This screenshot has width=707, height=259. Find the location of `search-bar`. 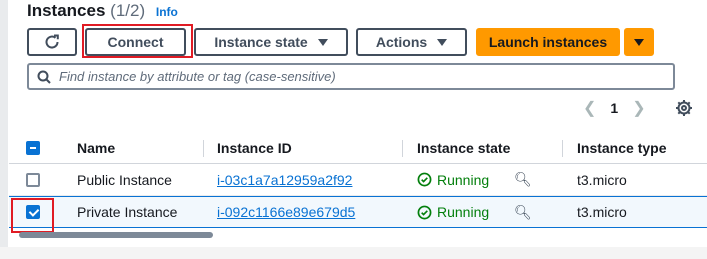

search-bar is located at coordinates (351, 76).